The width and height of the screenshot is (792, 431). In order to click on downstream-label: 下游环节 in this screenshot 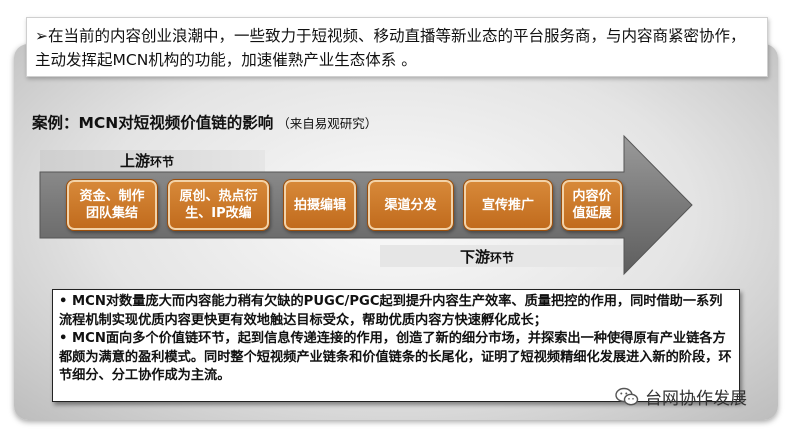, I will do `click(487, 257)`.